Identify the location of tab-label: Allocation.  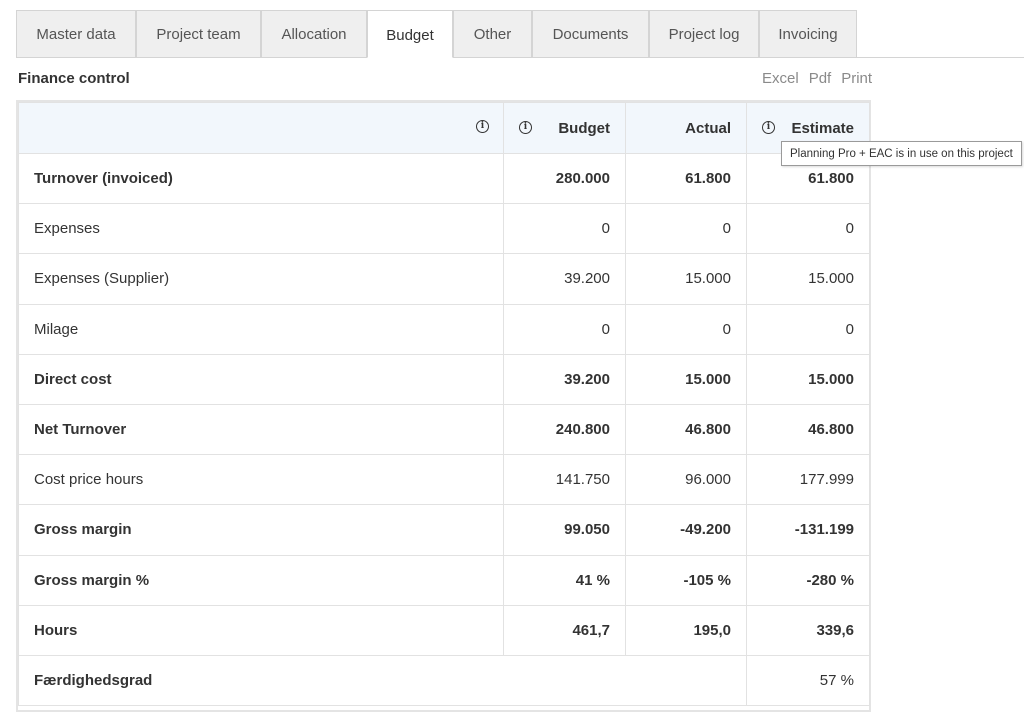
(314, 34).